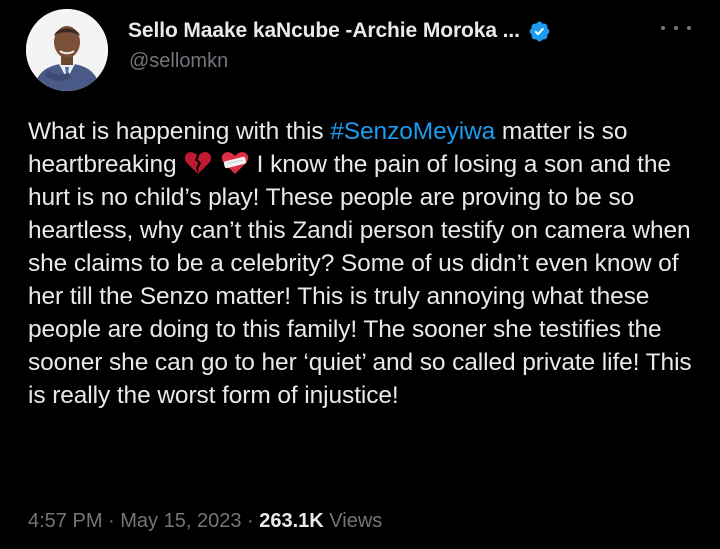 This screenshot has width=720, height=549. Describe the element at coordinates (676, 28) in the screenshot. I see `more-options-icon` at that location.